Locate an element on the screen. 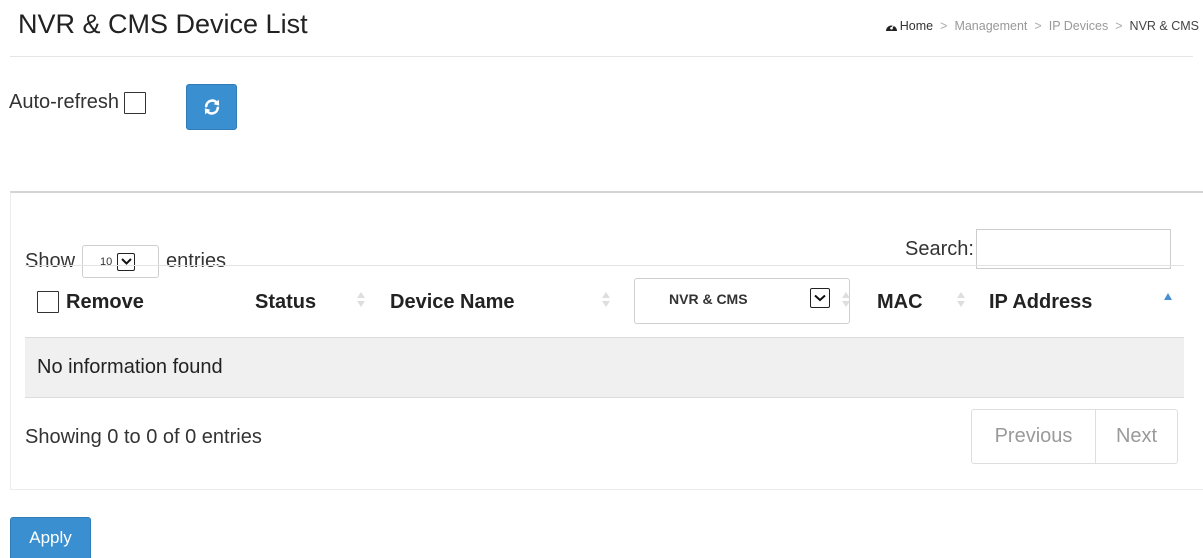 The image size is (1203, 558). search-input is located at coordinates (1073, 249).